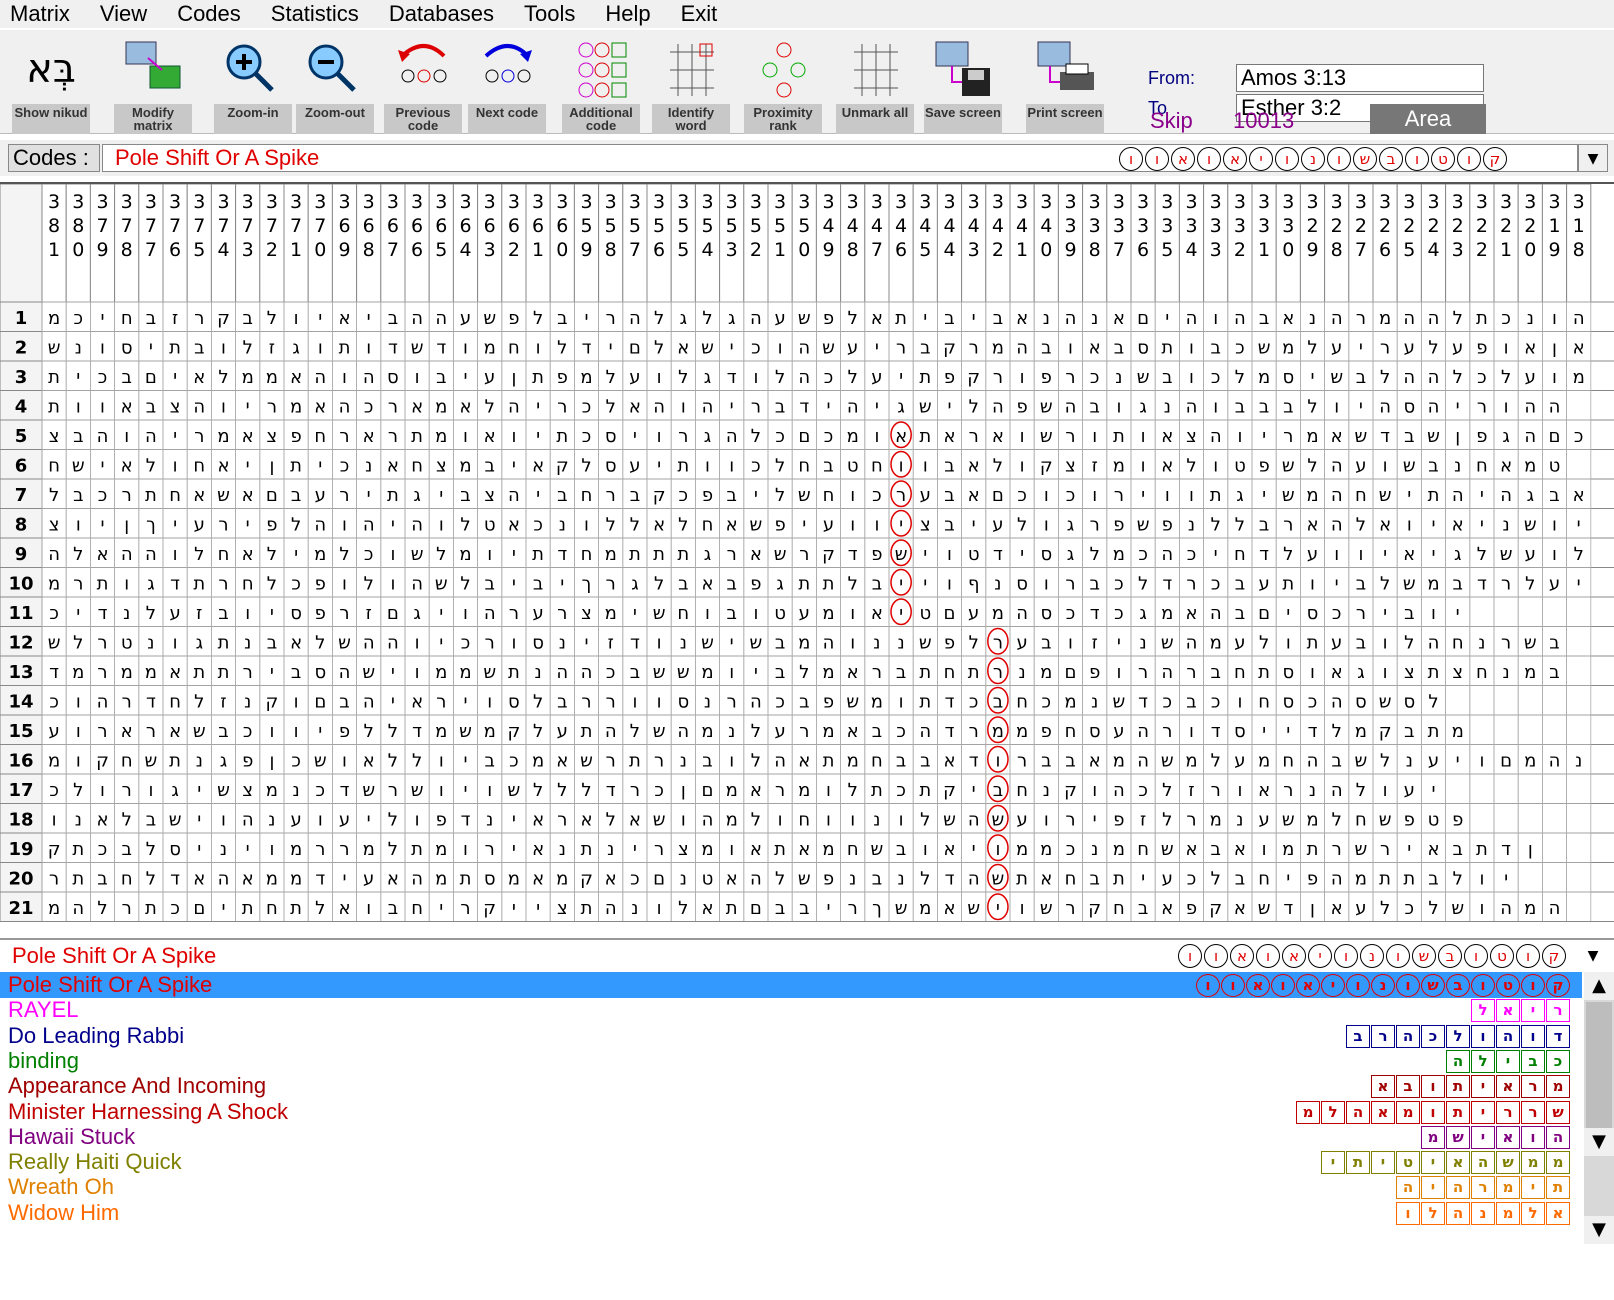  Describe the element at coordinates (1428, 119) in the screenshot. I see `area-button: Area` at that location.